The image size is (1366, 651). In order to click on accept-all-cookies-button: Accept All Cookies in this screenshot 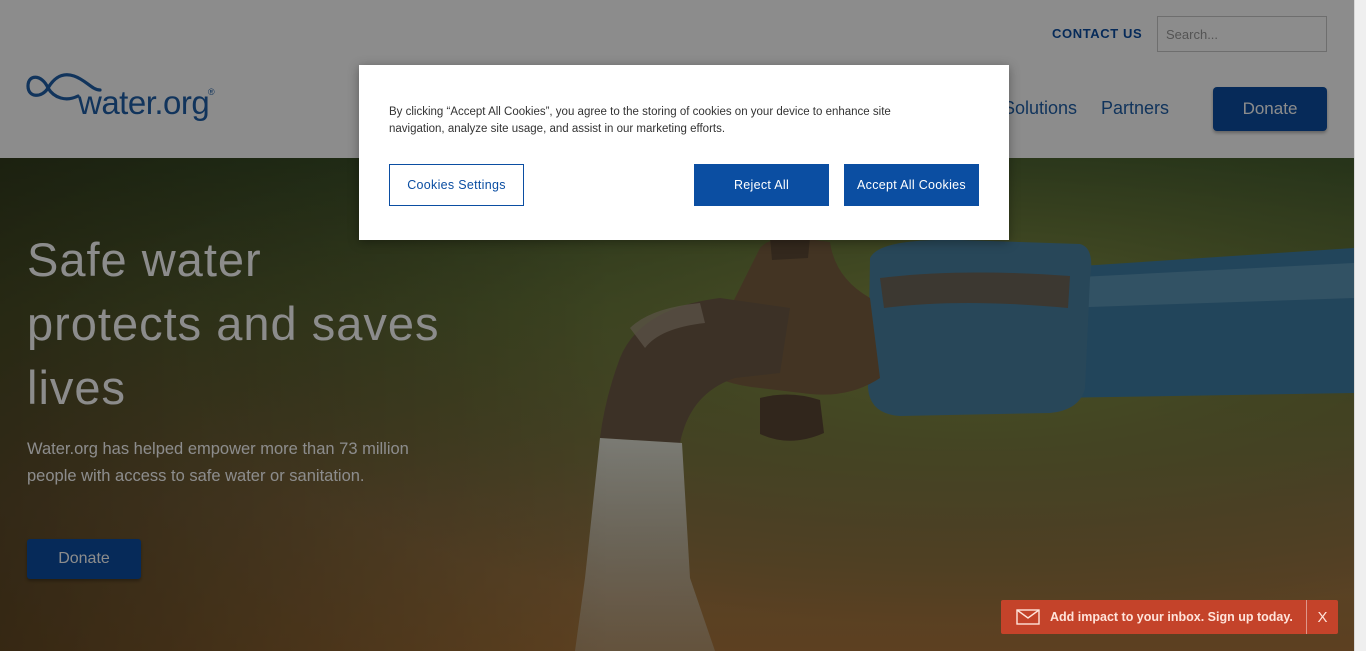, I will do `click(911, 185)`.